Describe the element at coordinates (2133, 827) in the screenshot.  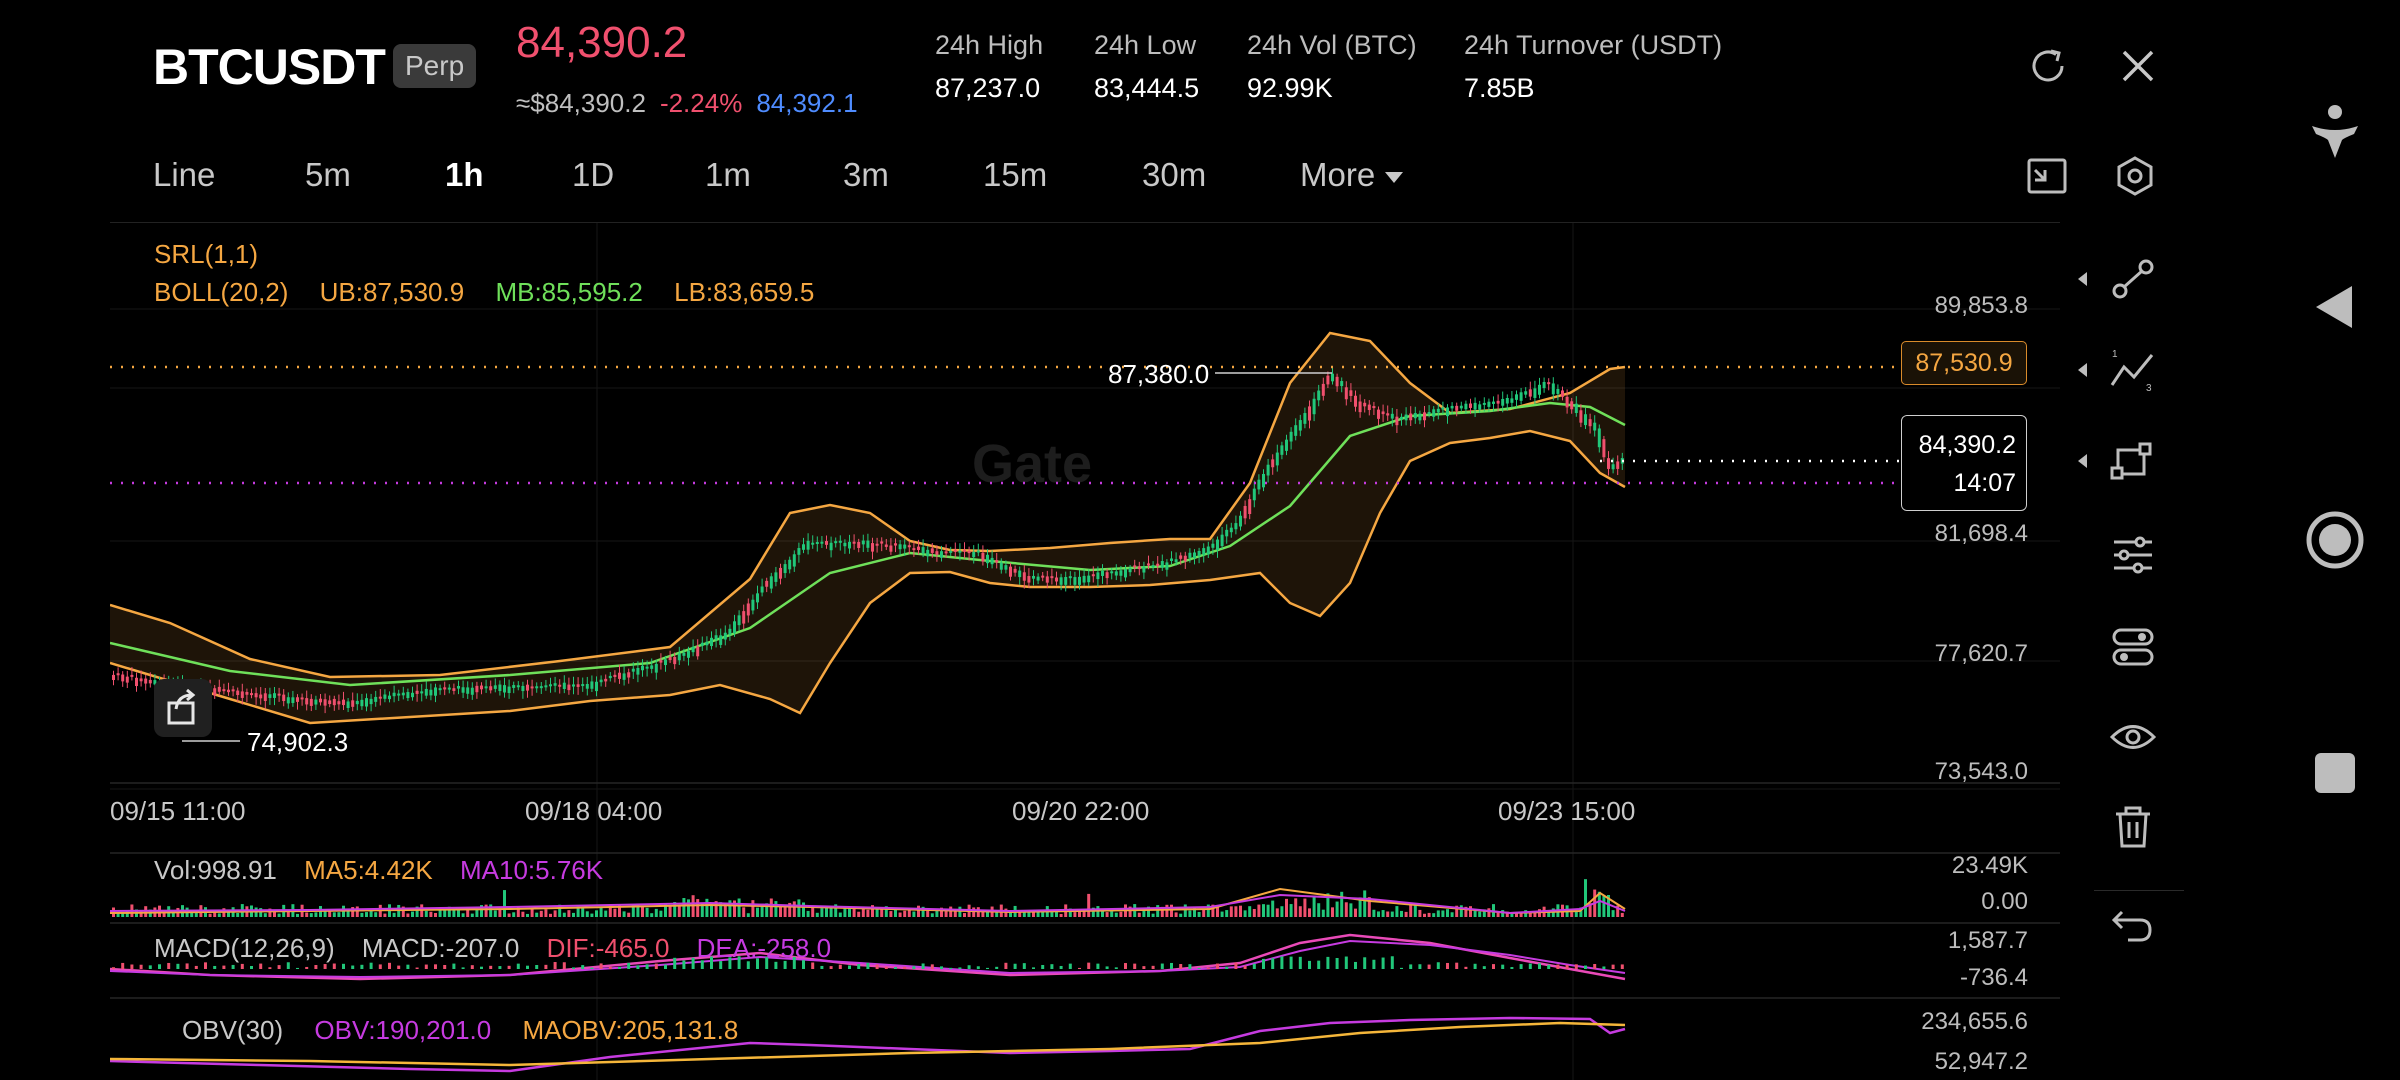
I see `trash-icon` at that location.